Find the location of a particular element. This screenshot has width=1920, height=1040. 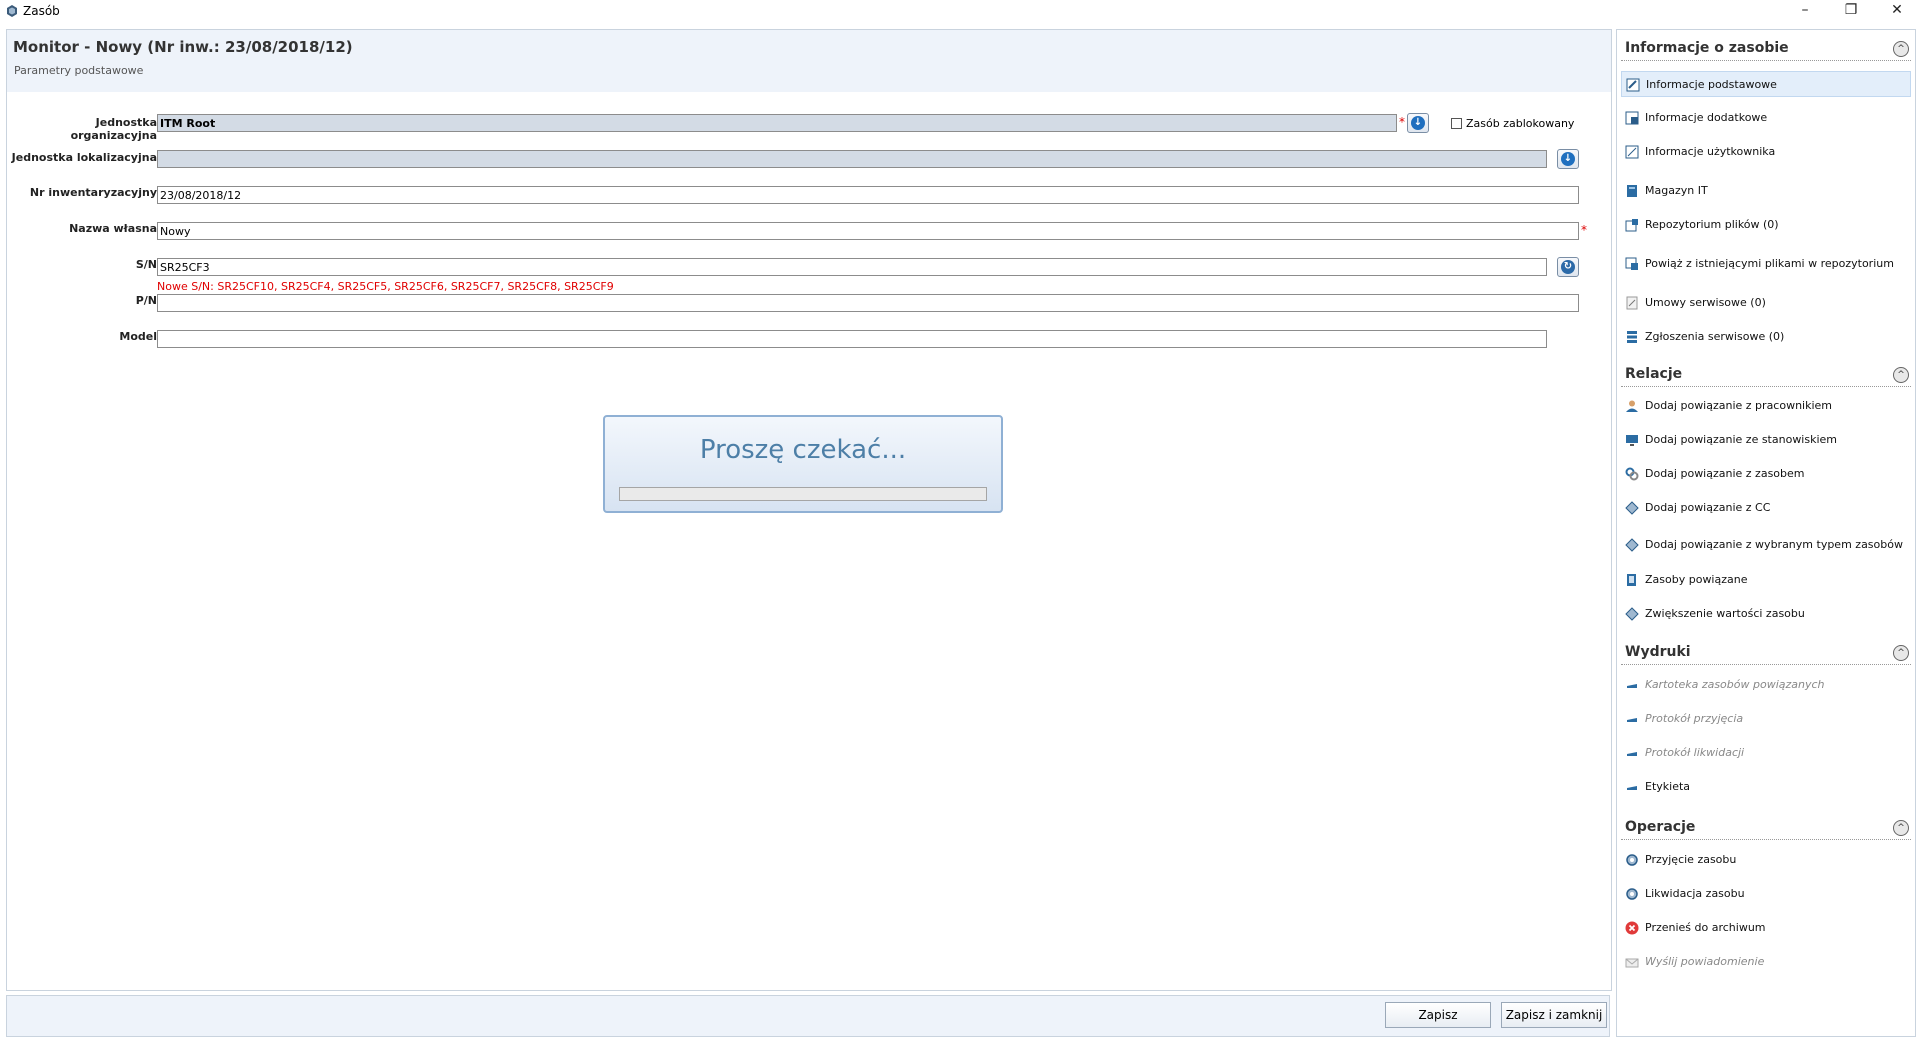

side-item-send-notification: Wyślij powiadomienie is located at coordinates (1766, 962).